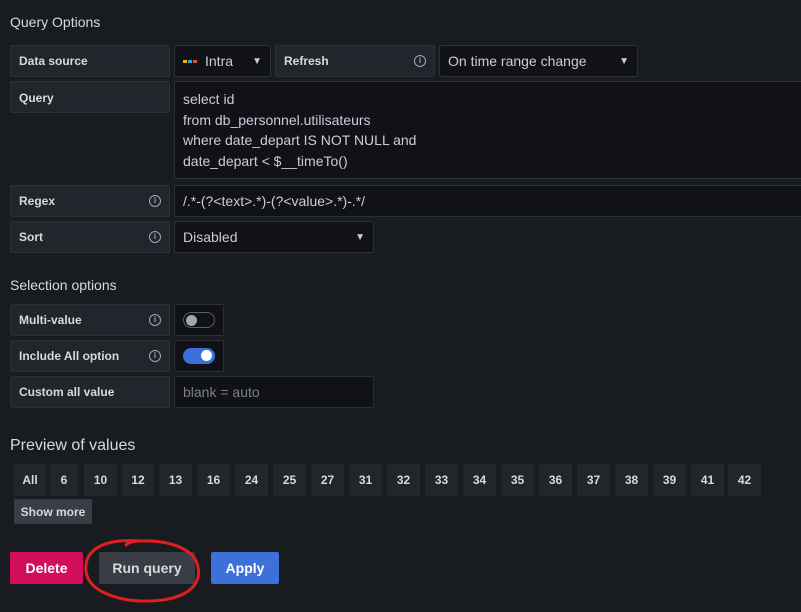  What do you see at coordinates (36, 98) in the screenshot?
I see `query-label-text: Query` at bounding box center [36, 98].